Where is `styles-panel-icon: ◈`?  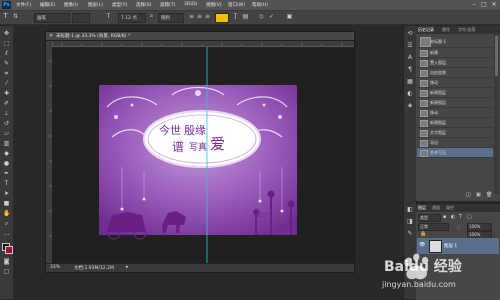 styles-panel-icon: ◈ is located at coordinates (410, 106).